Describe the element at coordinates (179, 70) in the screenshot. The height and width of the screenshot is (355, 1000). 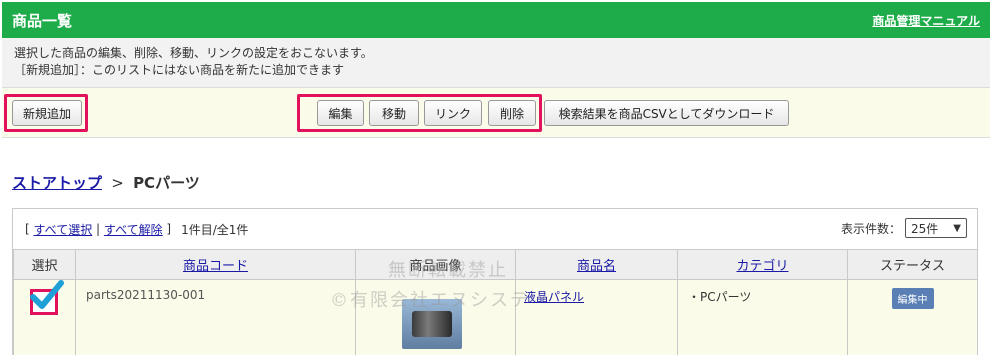
I see `info-line-2: ［新規追加］：このリストにはない商品を新たに追加できます` at that location.